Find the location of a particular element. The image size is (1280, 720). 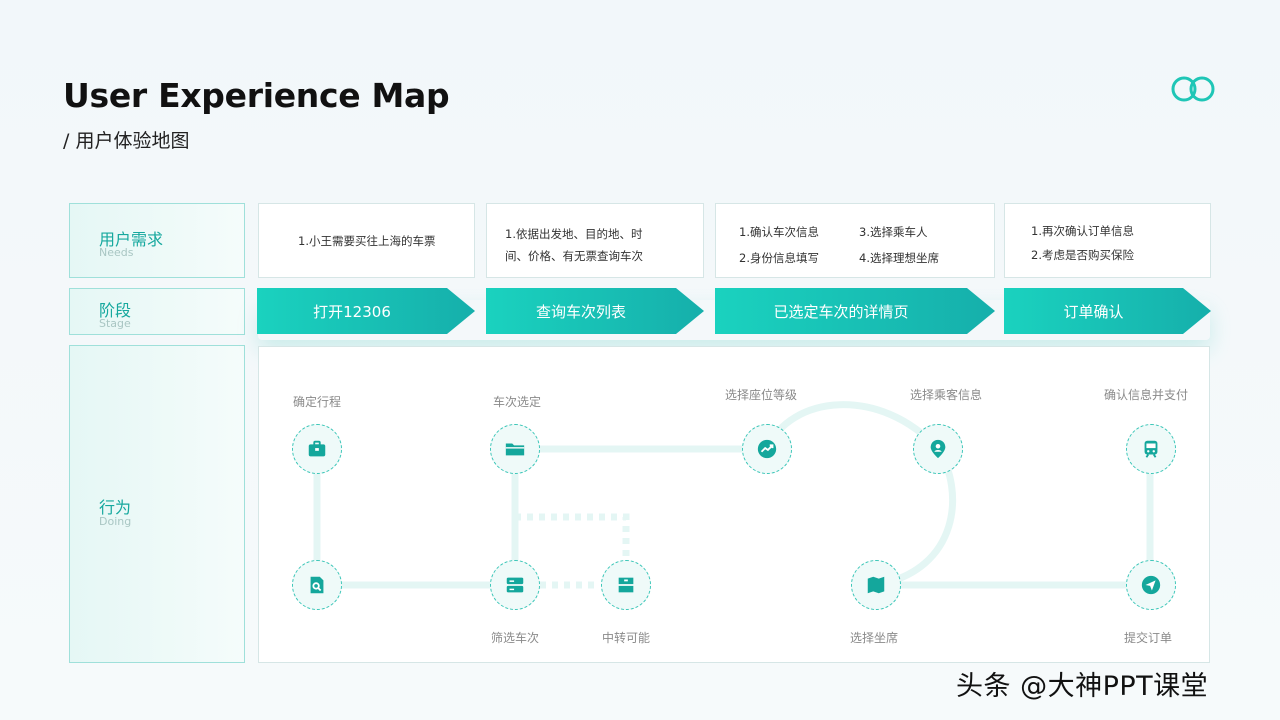

train-icon is located at coordinates (1151, 449).